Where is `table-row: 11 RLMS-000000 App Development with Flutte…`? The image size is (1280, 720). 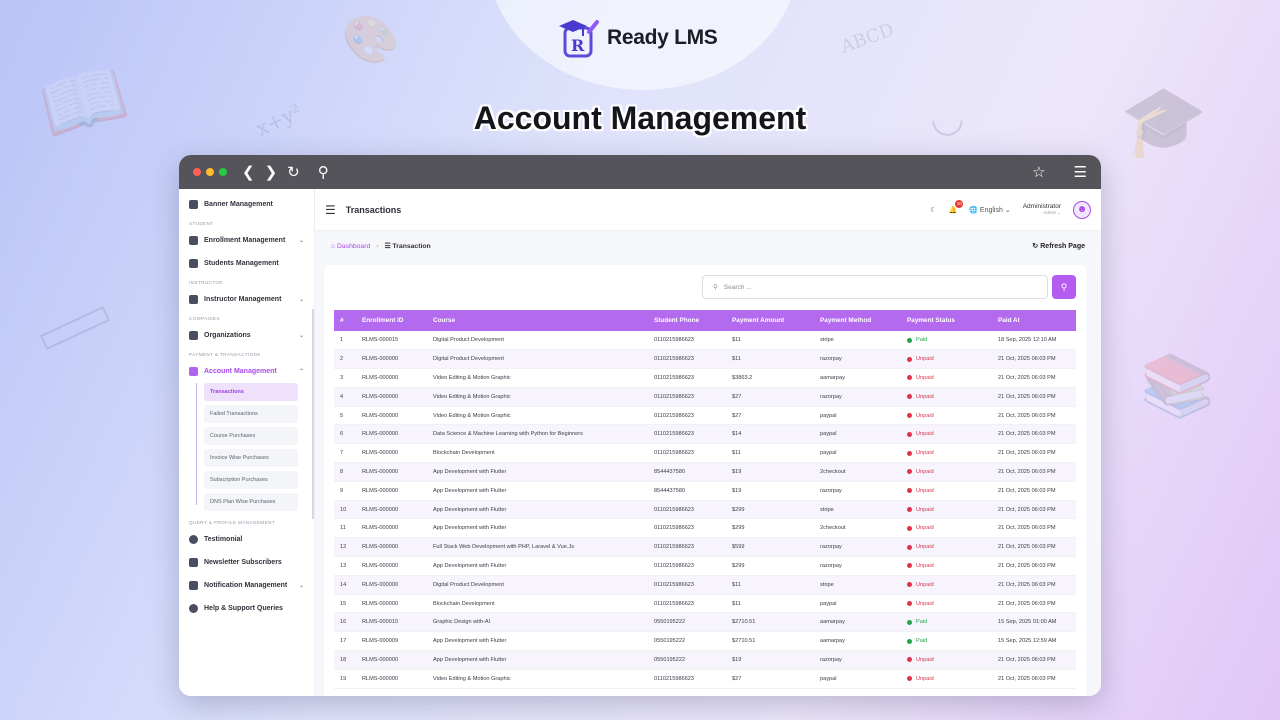
table-row: 11 RLMS-000000 App Development with Flutte… is located at coordinates (705, 528).